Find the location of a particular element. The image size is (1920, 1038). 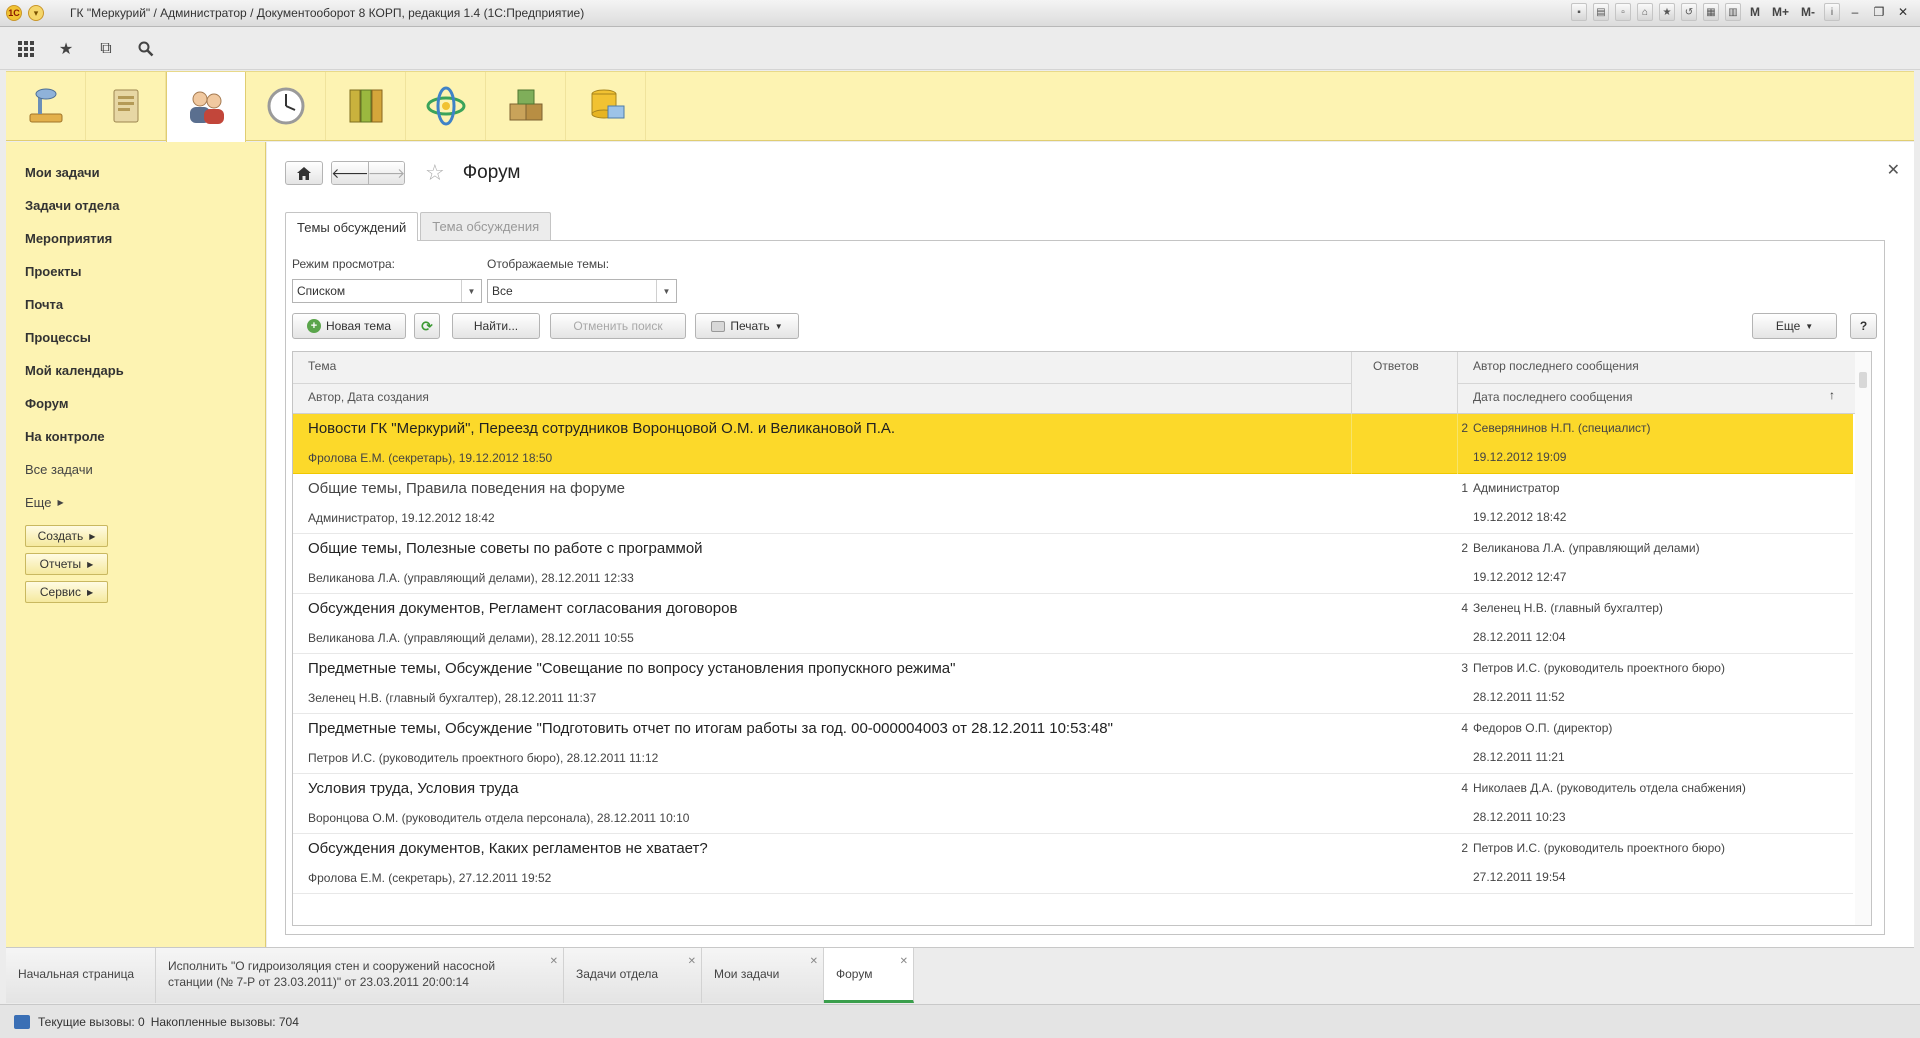

cell-divider is located at coordinates (1457, 444).